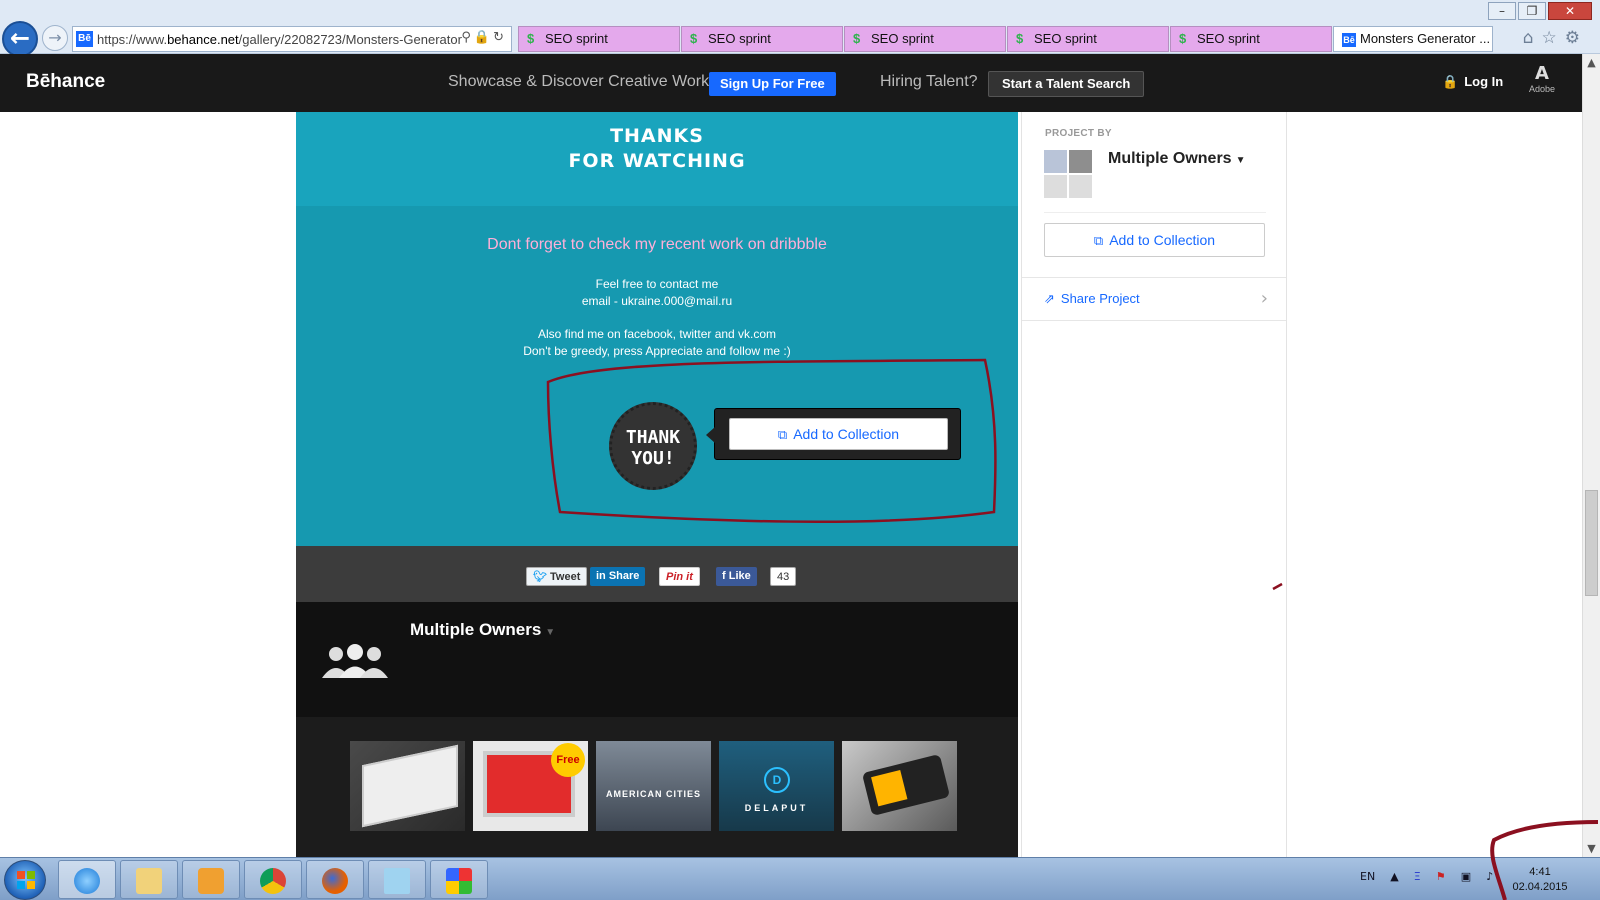 The image size is (1600, 900). What do you see at coordinates (1576, 38) in the screenshot?
I see `gear-icon: ⚙` at bounding box center [1576, 38].